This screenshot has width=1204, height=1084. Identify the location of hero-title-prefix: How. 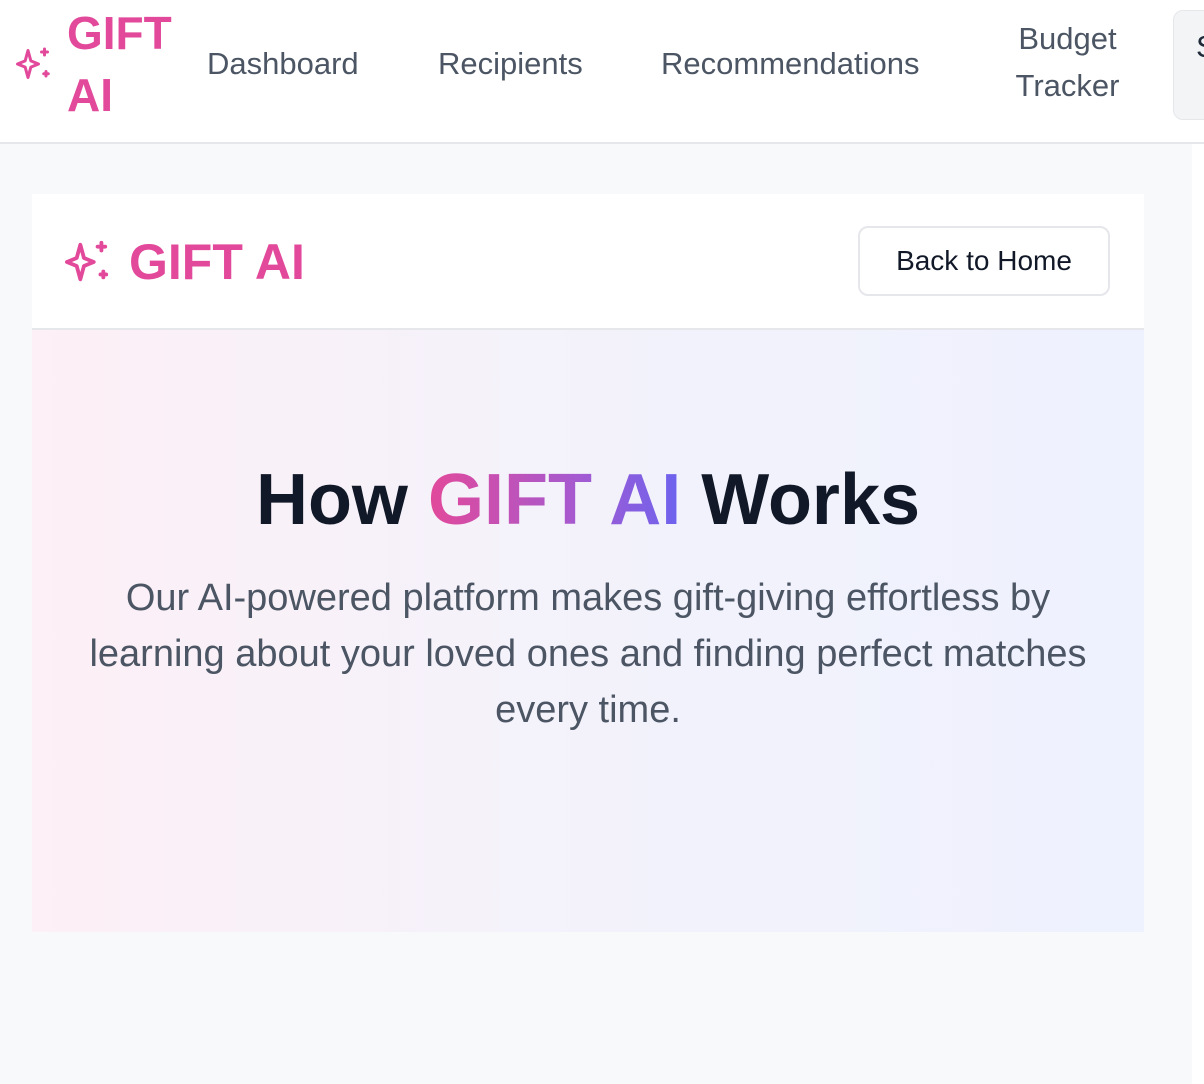
(331, 500).